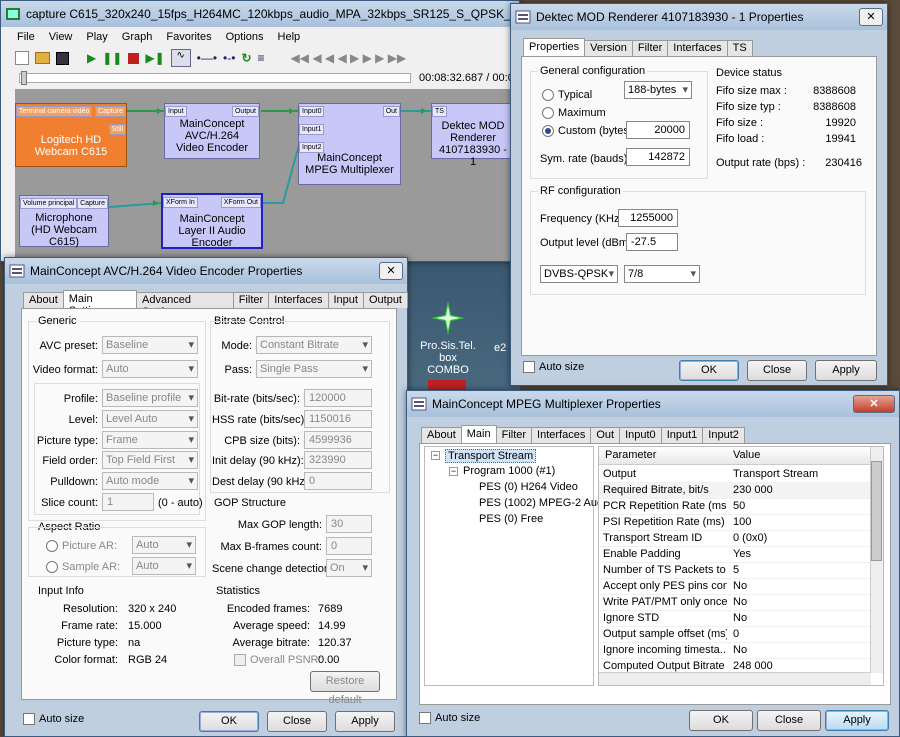 This screenshot has height=737, width=900. What do you see at coordinates (91, 58) in the screenshot?
I see `play-icon: ▶` at bounding box center [91, 58].